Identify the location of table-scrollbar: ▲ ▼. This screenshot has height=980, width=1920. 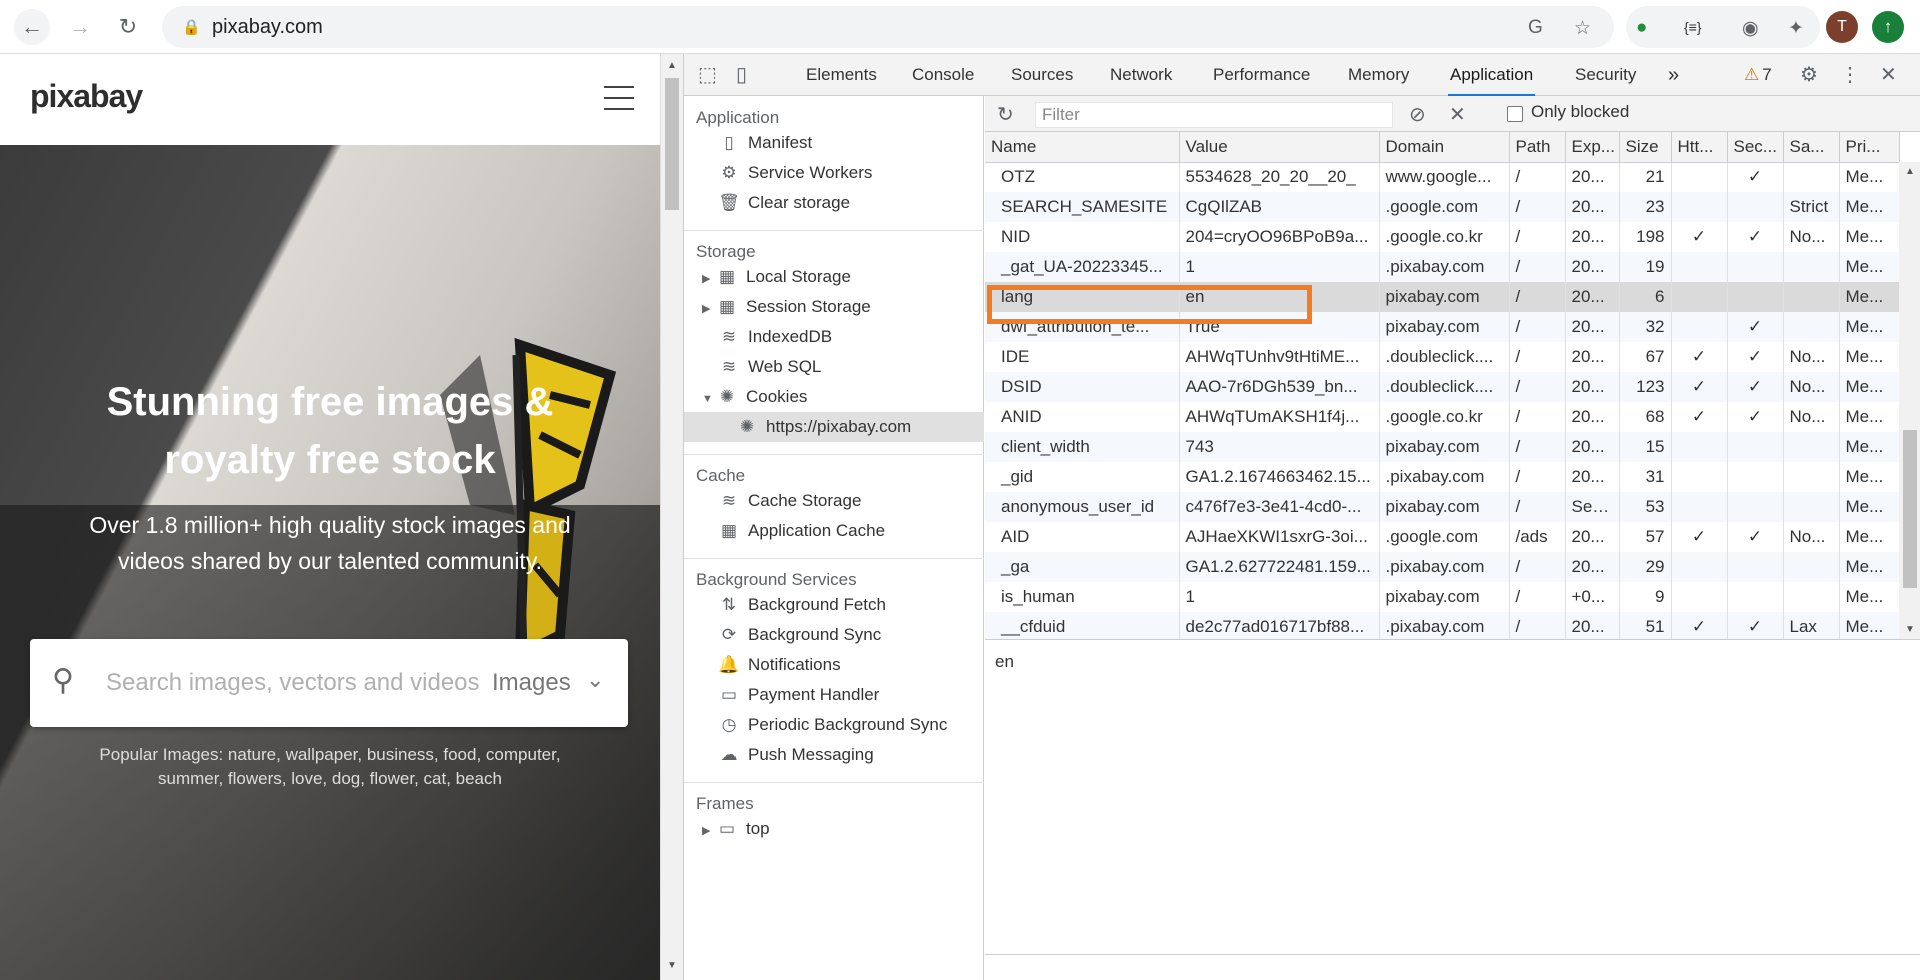
(1909, 400).